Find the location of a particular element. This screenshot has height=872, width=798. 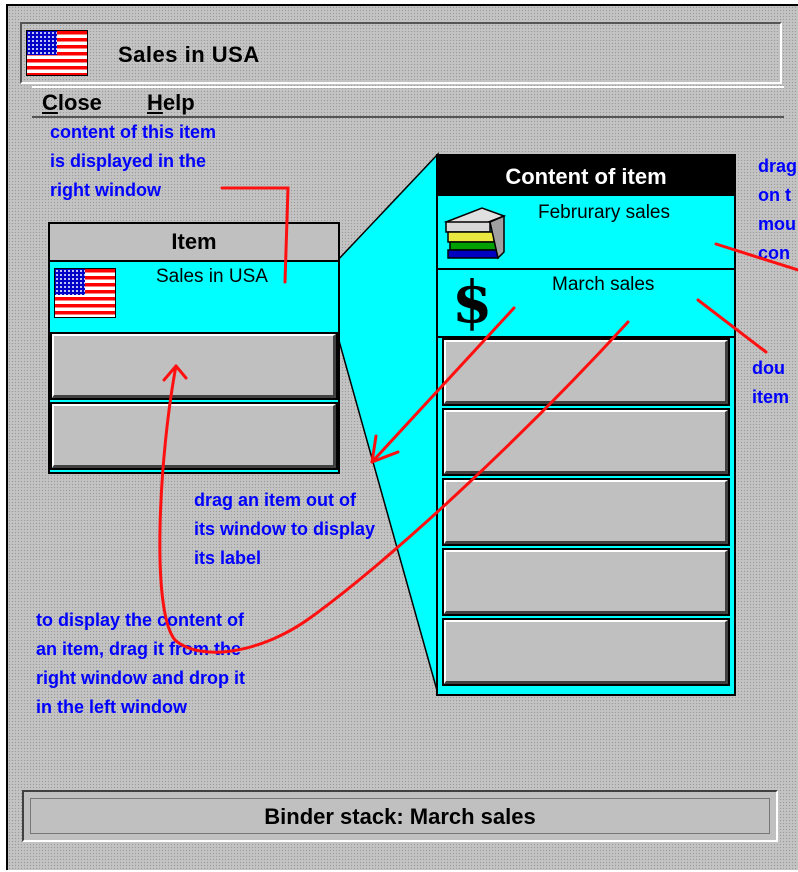

annotation-right-note-bottom: dou item is located at coordinates (771, 382).